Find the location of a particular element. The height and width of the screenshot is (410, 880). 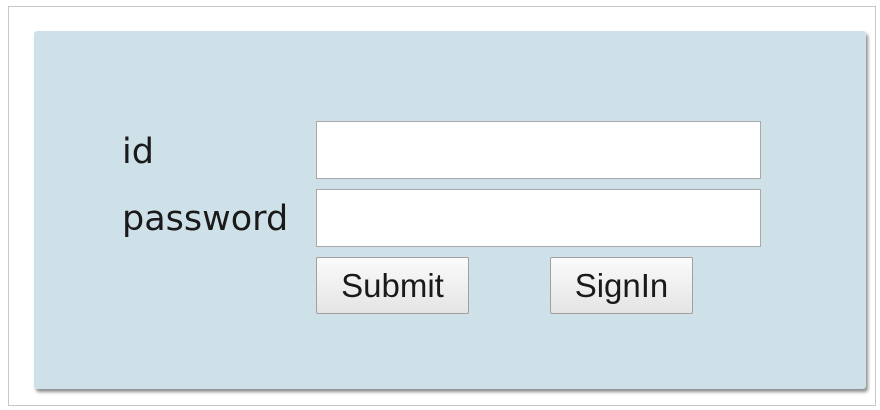

password-input is located at coordinates (538, 218).